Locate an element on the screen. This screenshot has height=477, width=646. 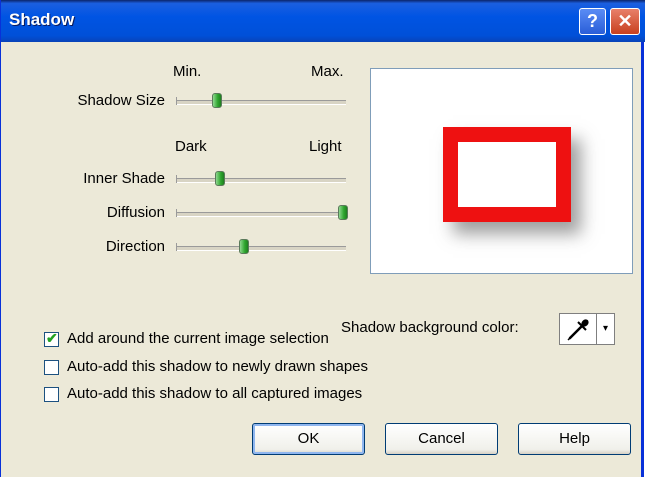
add-around-selection-checkbox: ✔ is located at coordinates (51, 338).